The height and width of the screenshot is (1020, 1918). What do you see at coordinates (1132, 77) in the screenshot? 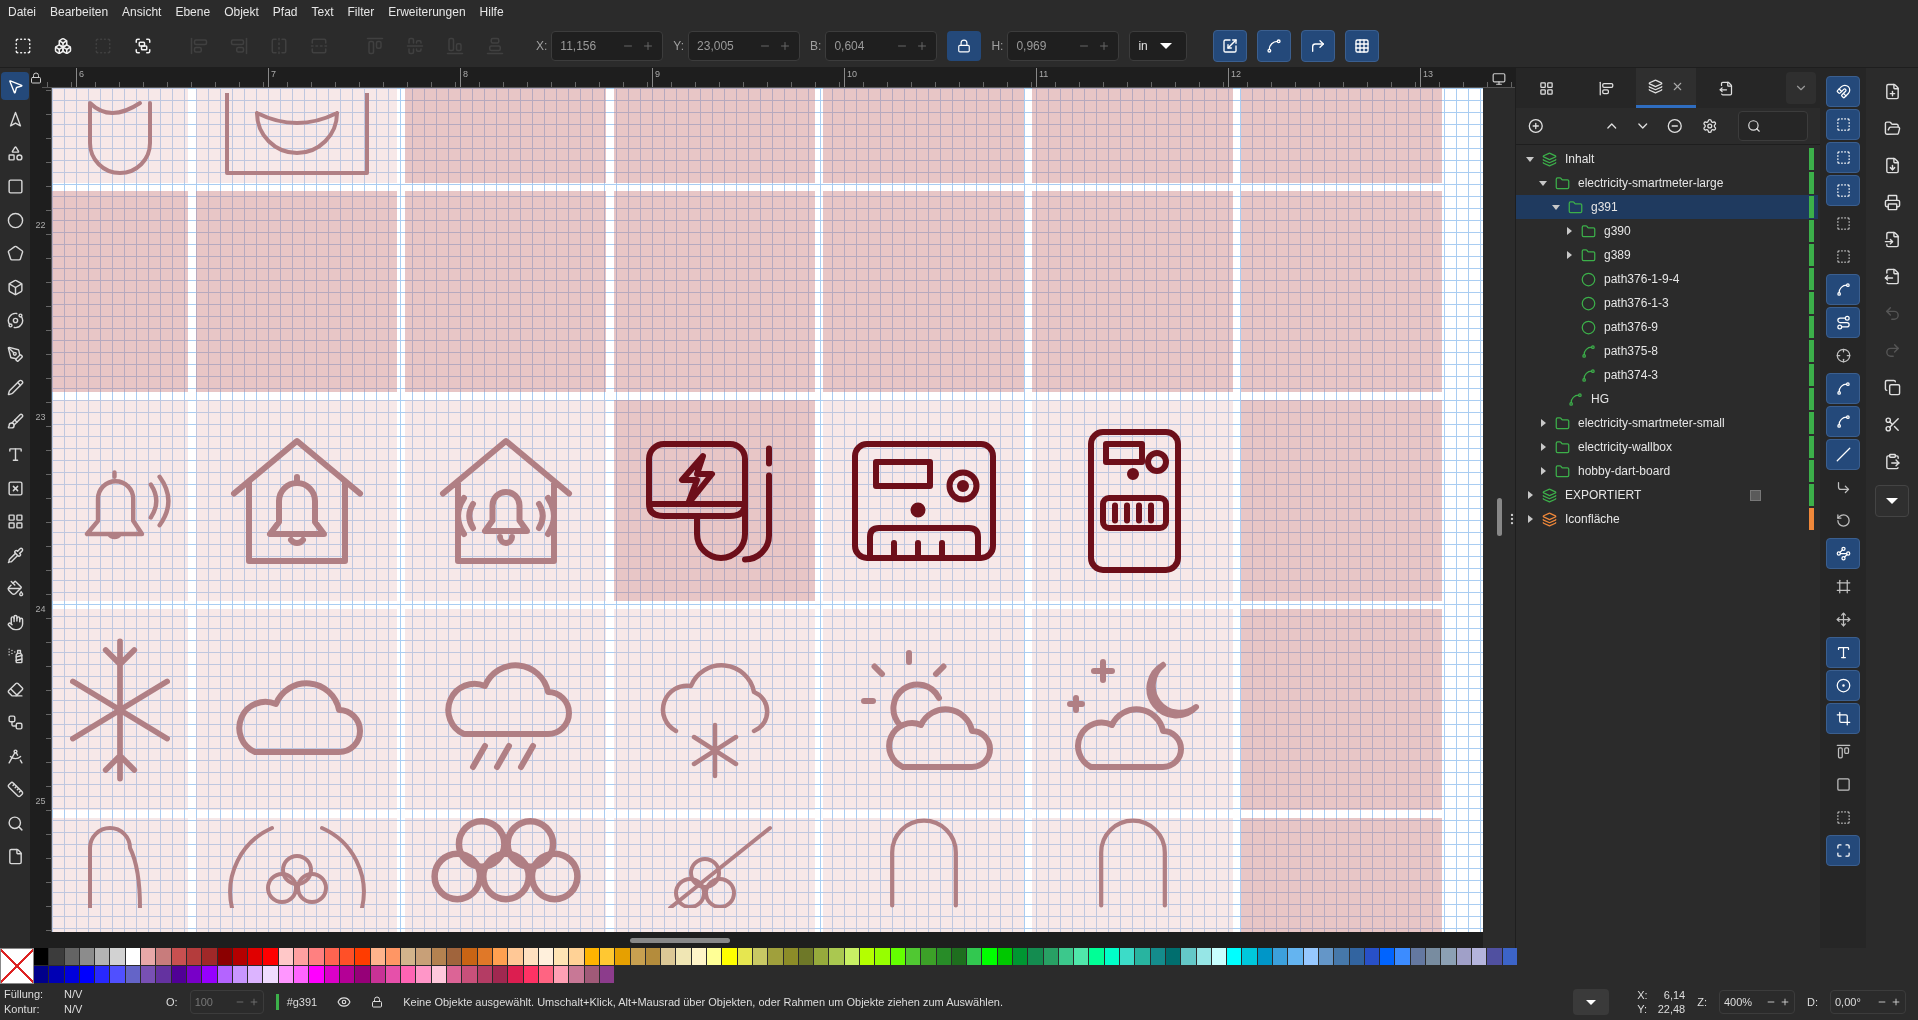
I see `ruler-number: 11` at bounding box center [1132, 77].